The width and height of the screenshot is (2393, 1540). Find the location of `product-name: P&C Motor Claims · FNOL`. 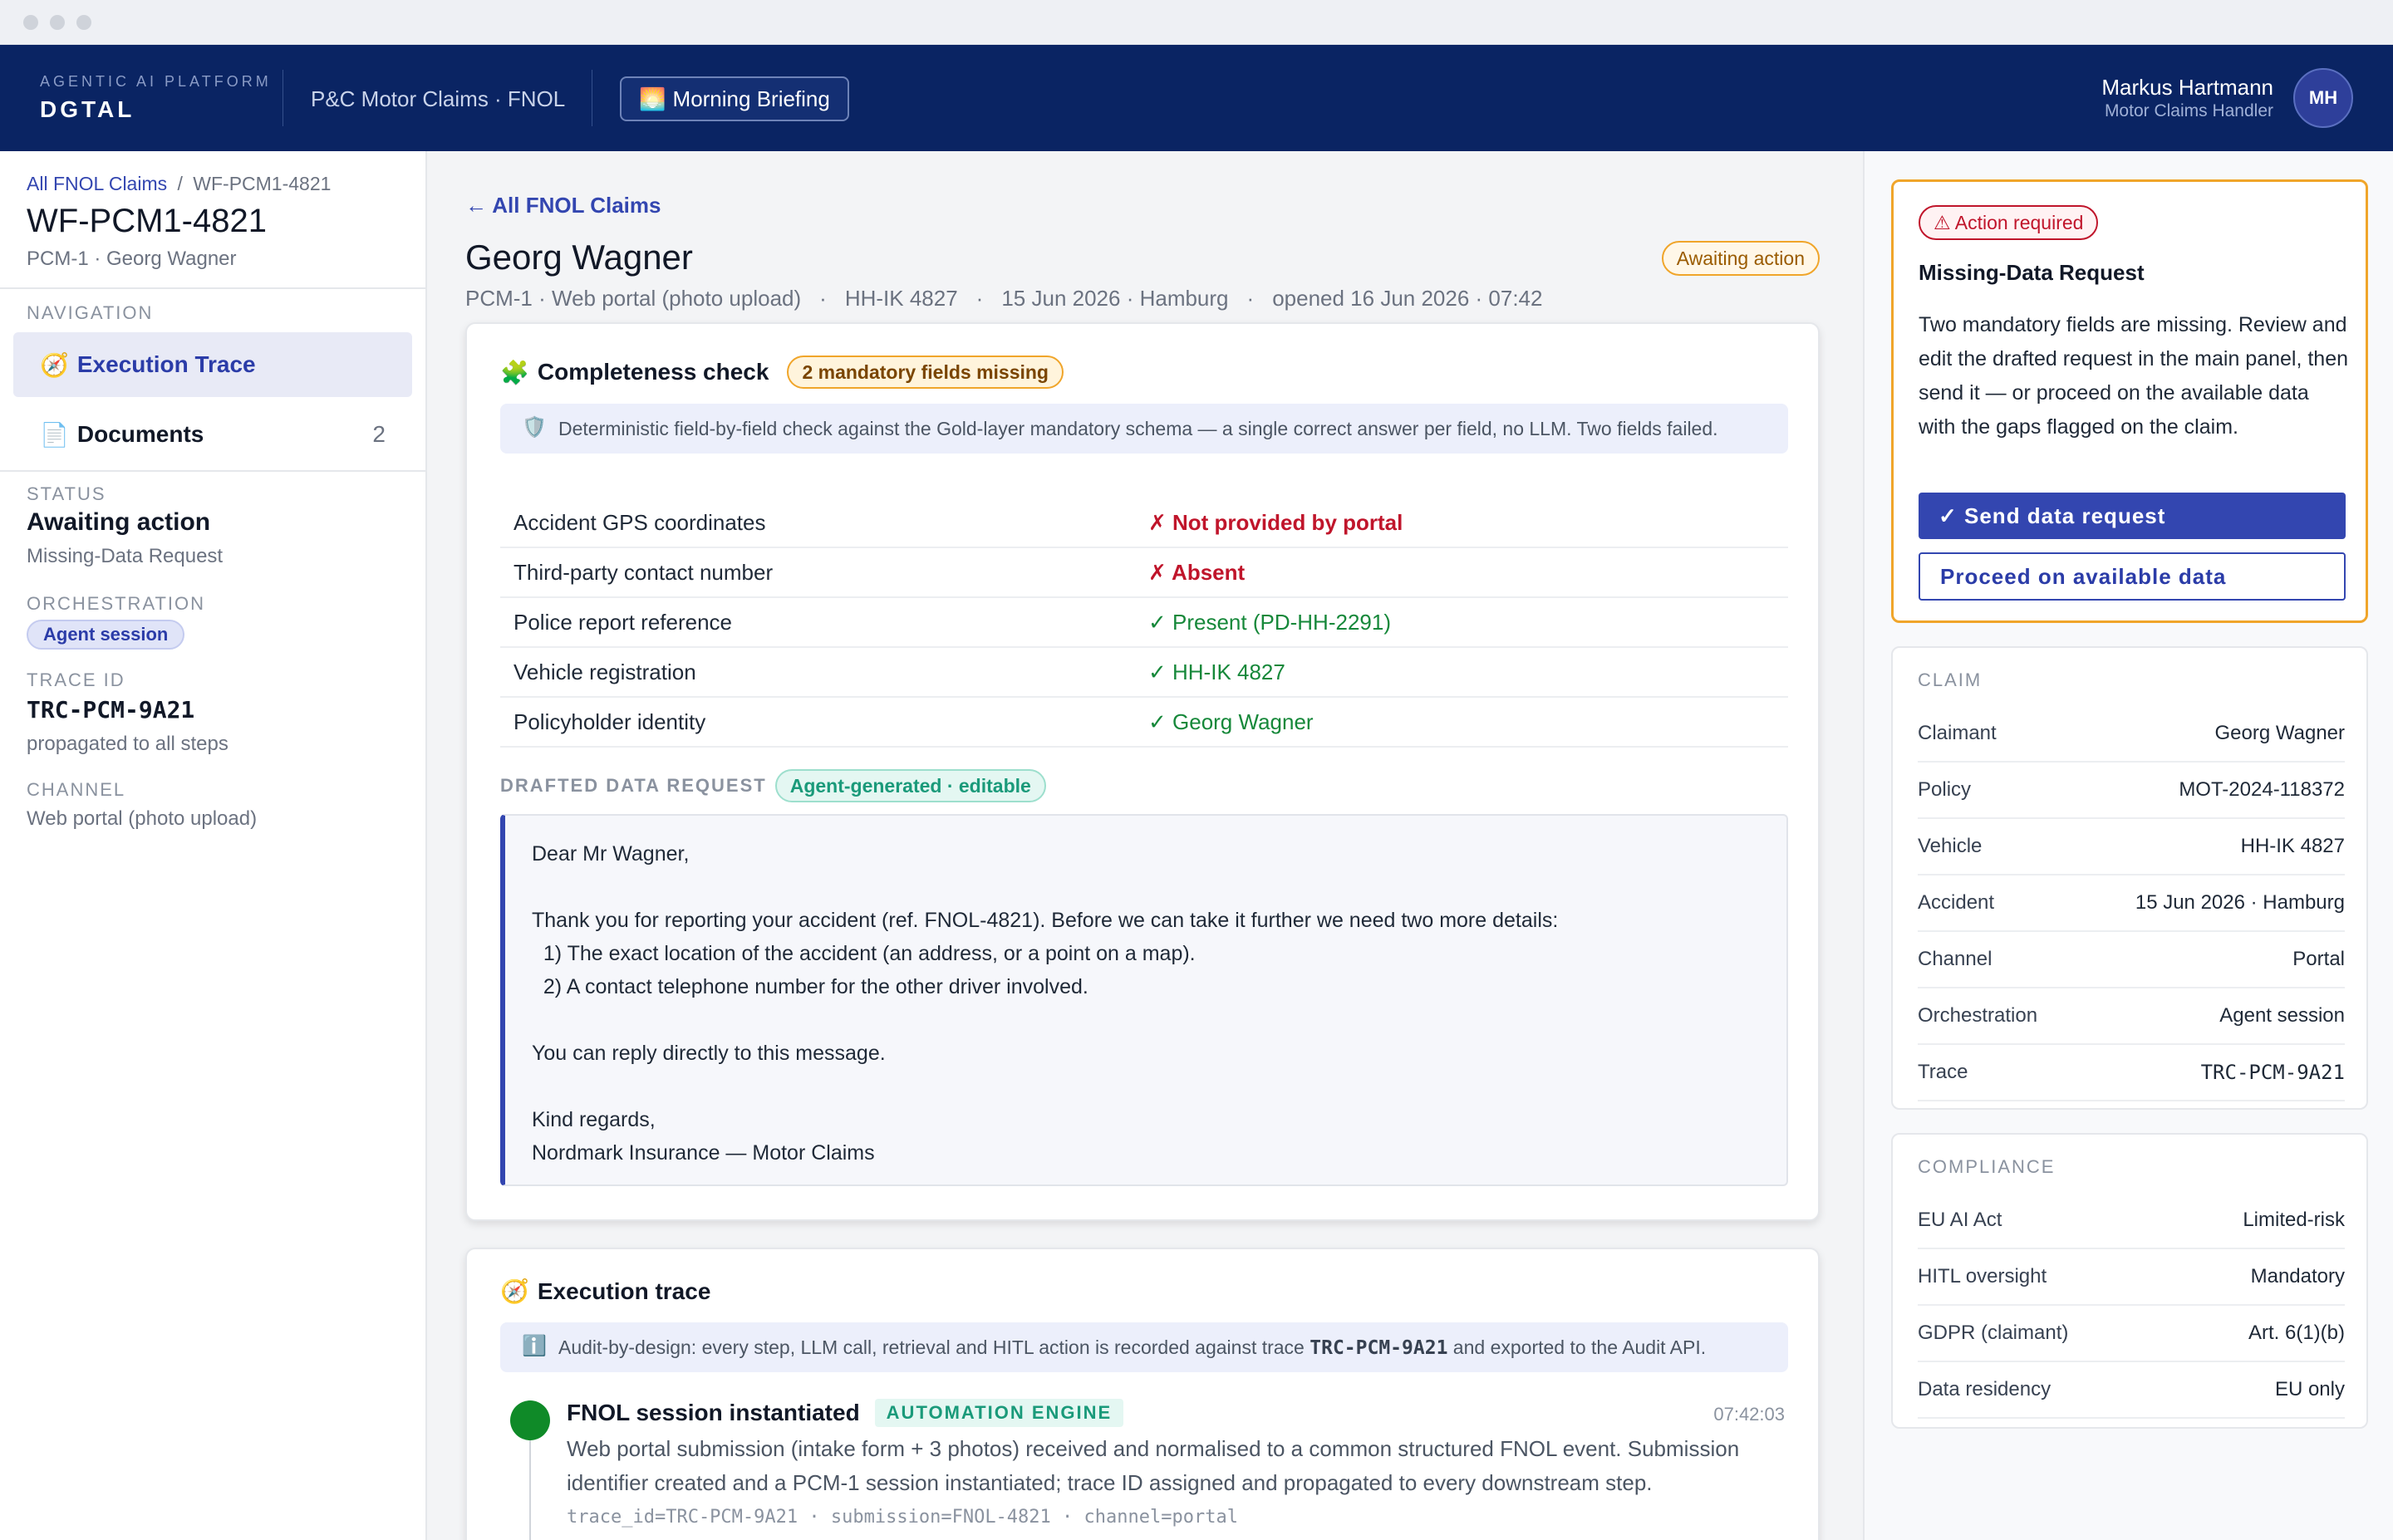

product-name: P&C Motor Claims · FNOL is located at coordinates (438, 98).